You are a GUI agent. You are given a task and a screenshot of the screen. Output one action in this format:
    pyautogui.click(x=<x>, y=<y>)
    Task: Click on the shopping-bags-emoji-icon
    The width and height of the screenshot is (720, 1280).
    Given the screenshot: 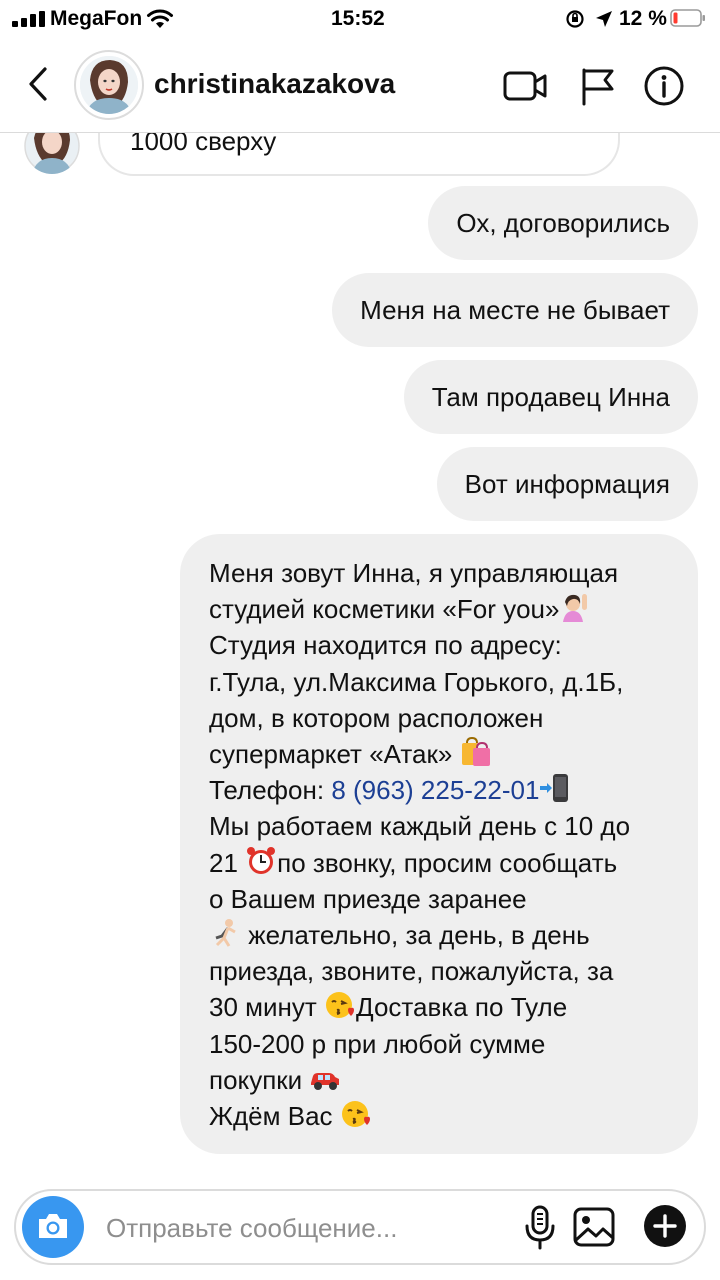 What is the action you would take?
    pyautogui.click(x=475, y=752)
    